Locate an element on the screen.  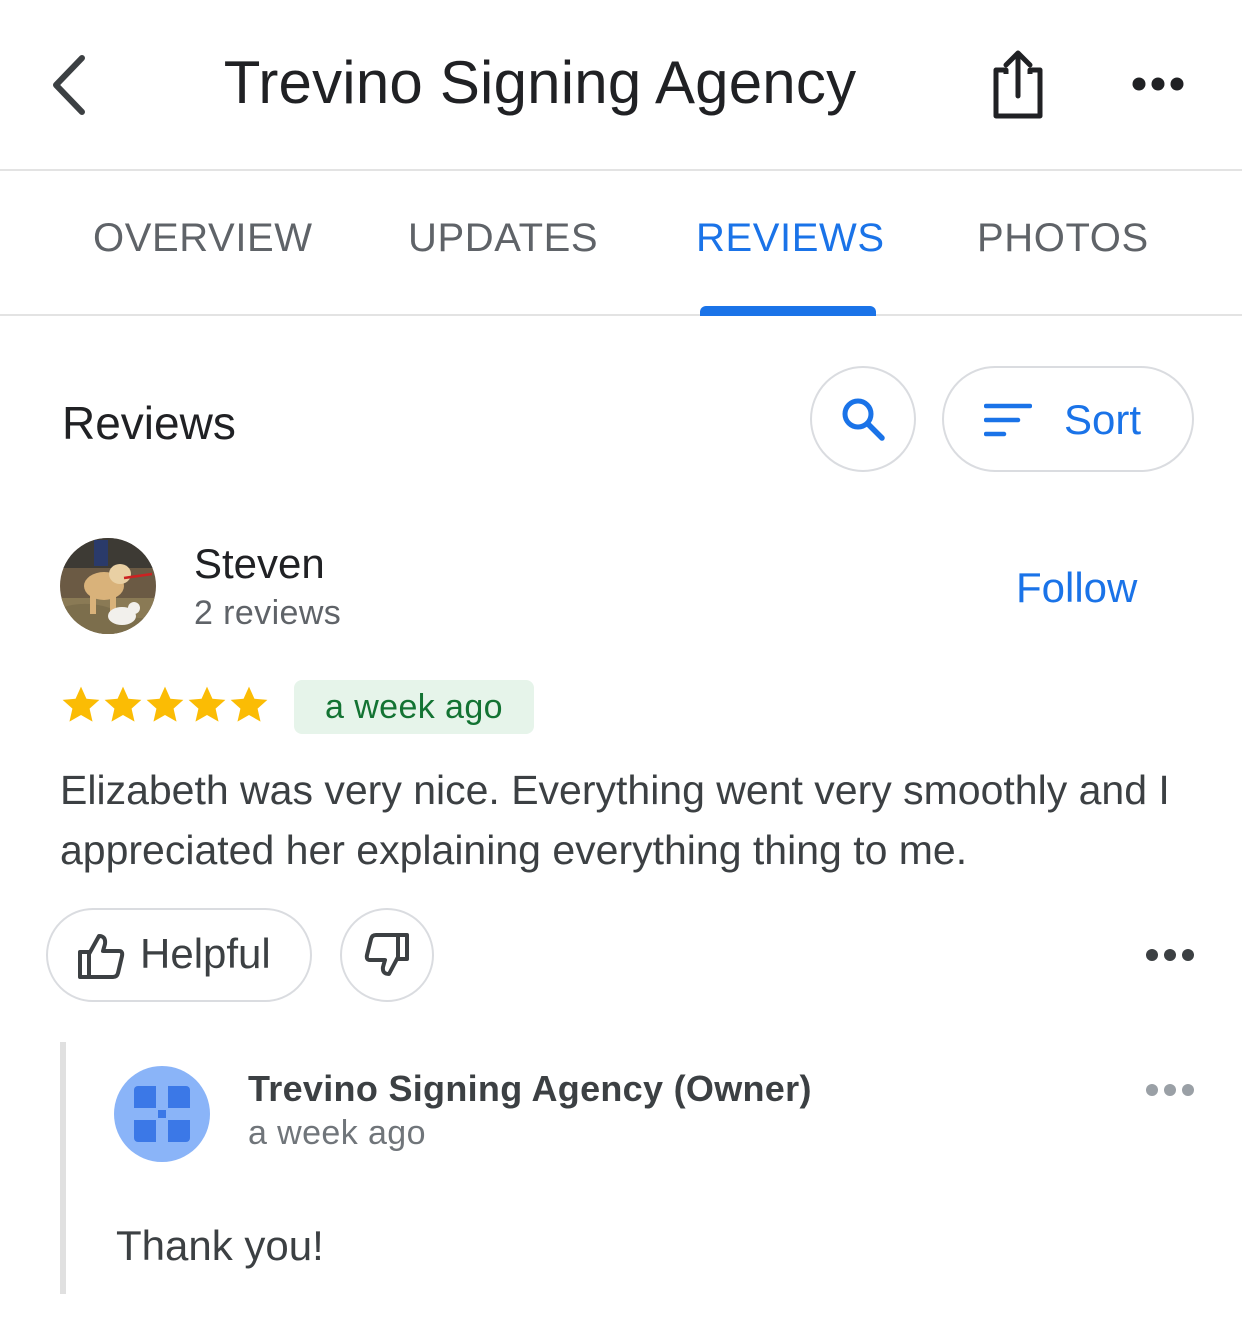
search-reviews-button is located at coordinates (863, 419).